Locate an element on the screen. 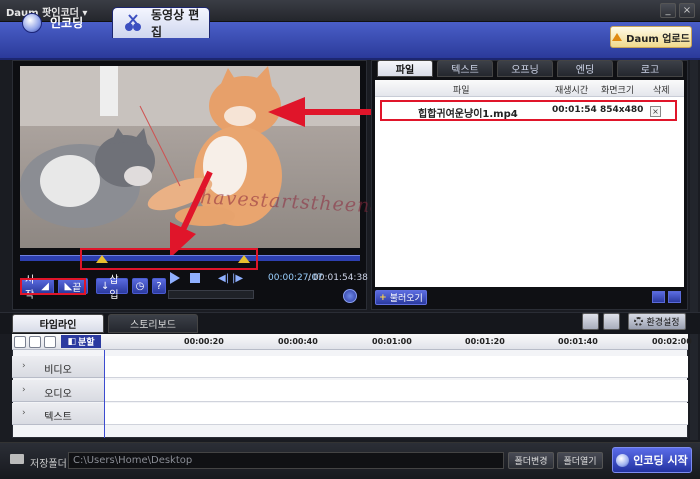 This screenshot has height=479, width=700. list-view-icon is located at coordinates (674, 297).